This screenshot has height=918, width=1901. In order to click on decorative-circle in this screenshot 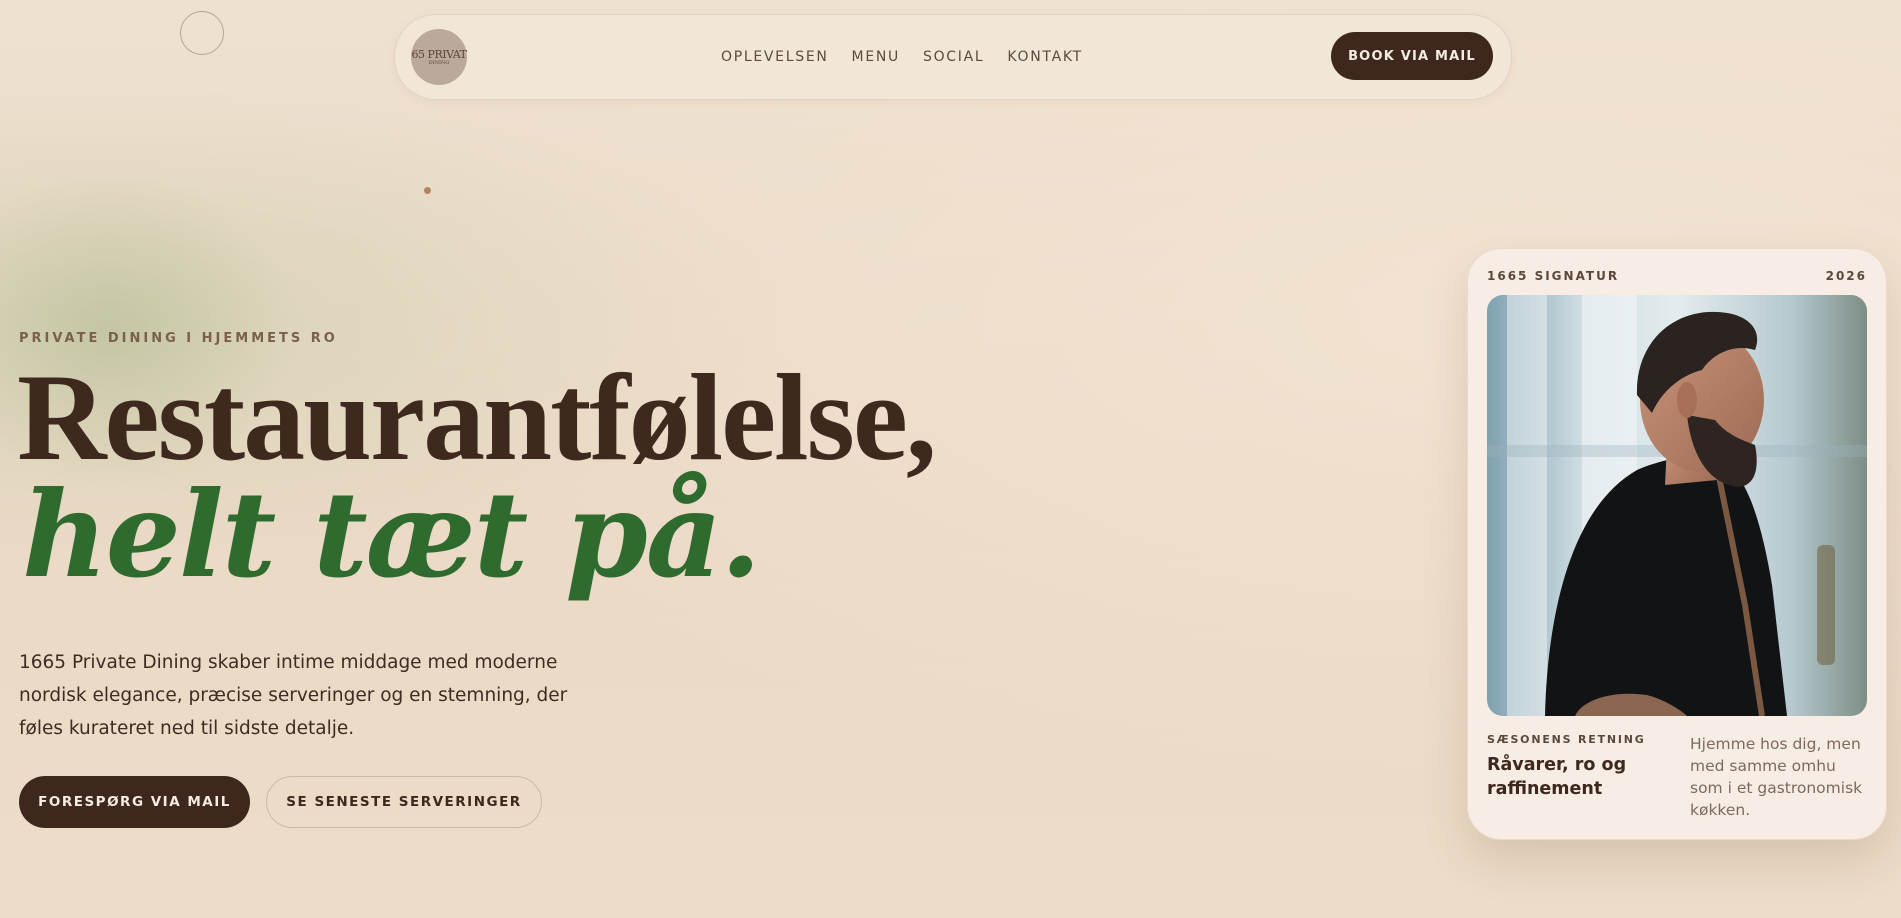, I will do `click(202, 33)`.